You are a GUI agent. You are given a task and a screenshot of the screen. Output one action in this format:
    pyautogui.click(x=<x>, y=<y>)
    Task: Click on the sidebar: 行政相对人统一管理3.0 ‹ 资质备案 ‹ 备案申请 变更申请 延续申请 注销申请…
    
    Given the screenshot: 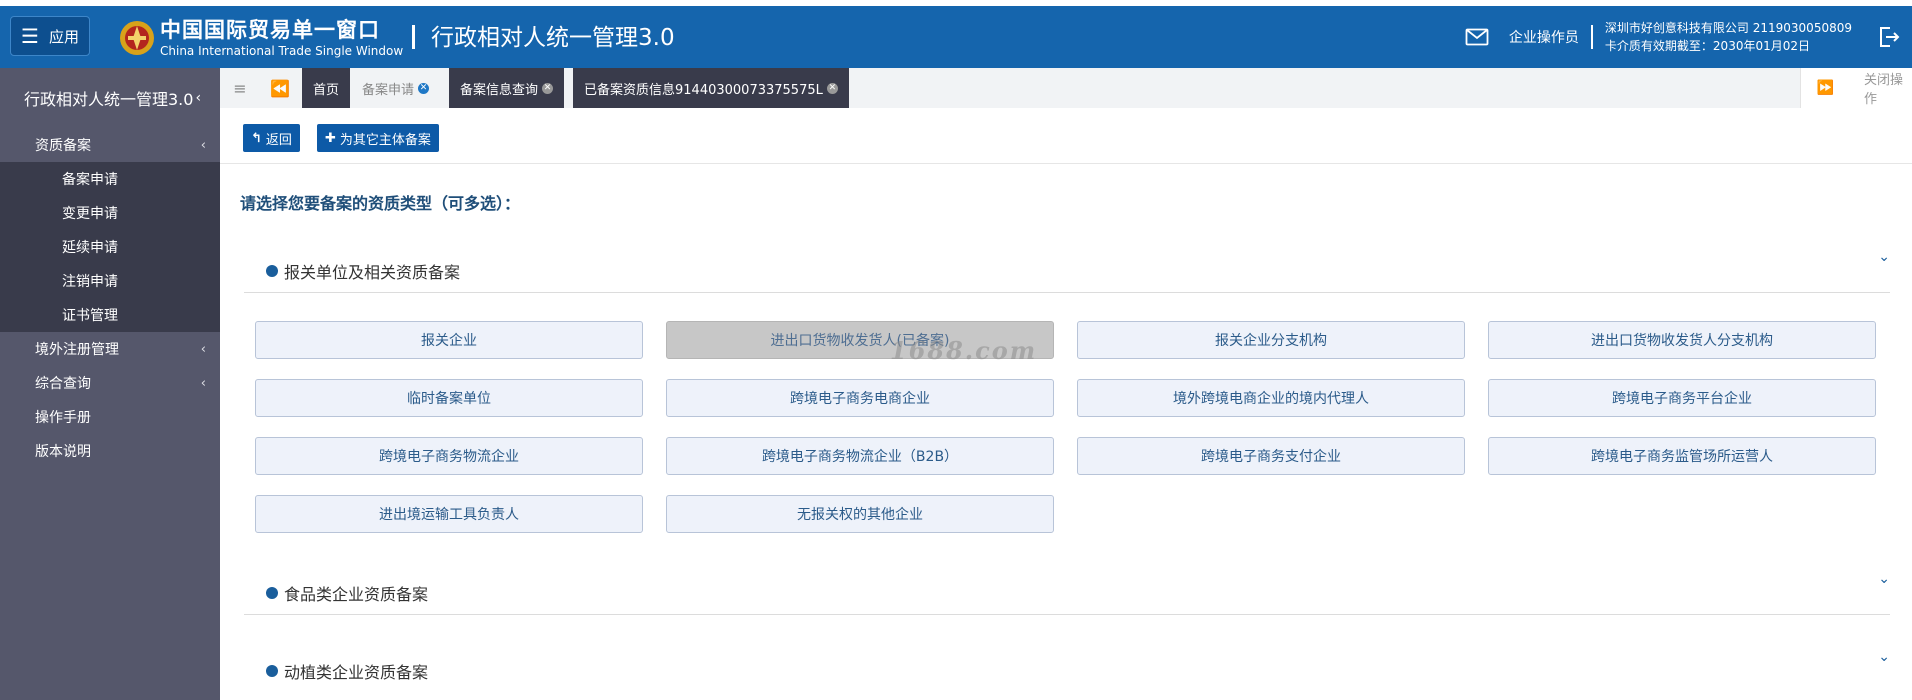 What is the action you would take?
    pyautogui.click(x=110, y=384)
    